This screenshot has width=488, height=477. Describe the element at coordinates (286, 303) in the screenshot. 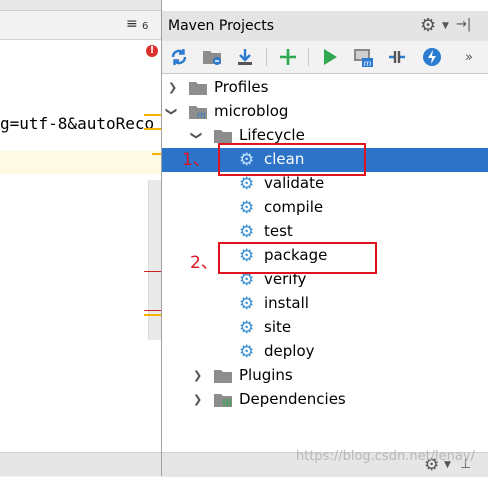

I see `tree-label: install` at that location.